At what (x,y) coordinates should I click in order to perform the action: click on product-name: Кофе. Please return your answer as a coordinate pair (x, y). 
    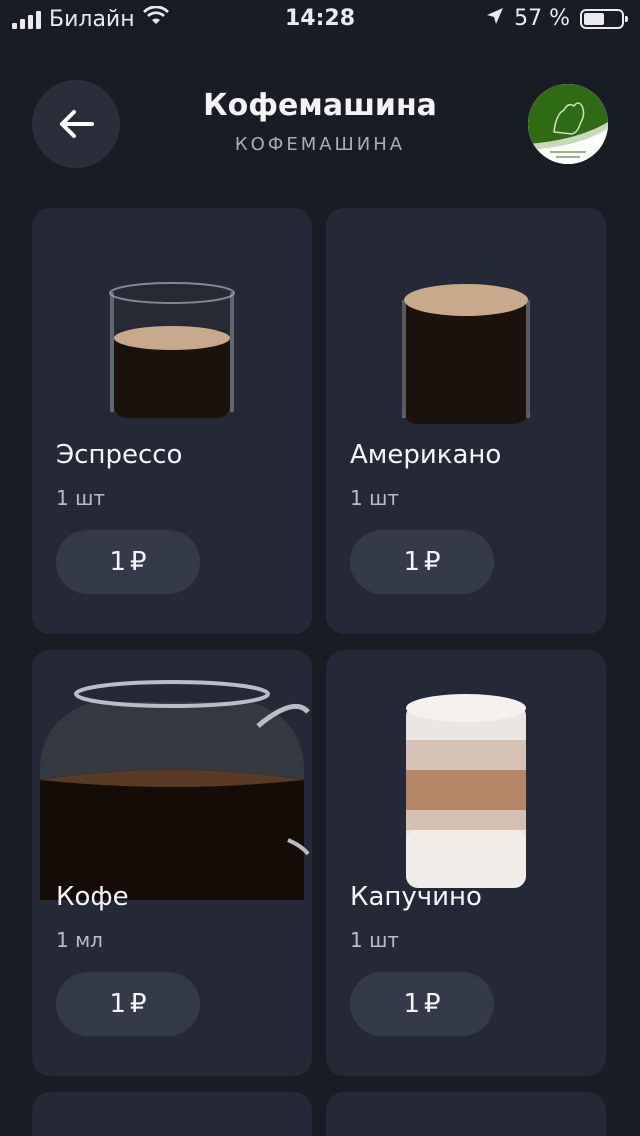
    Looking at the image, I should click on (92, 897).